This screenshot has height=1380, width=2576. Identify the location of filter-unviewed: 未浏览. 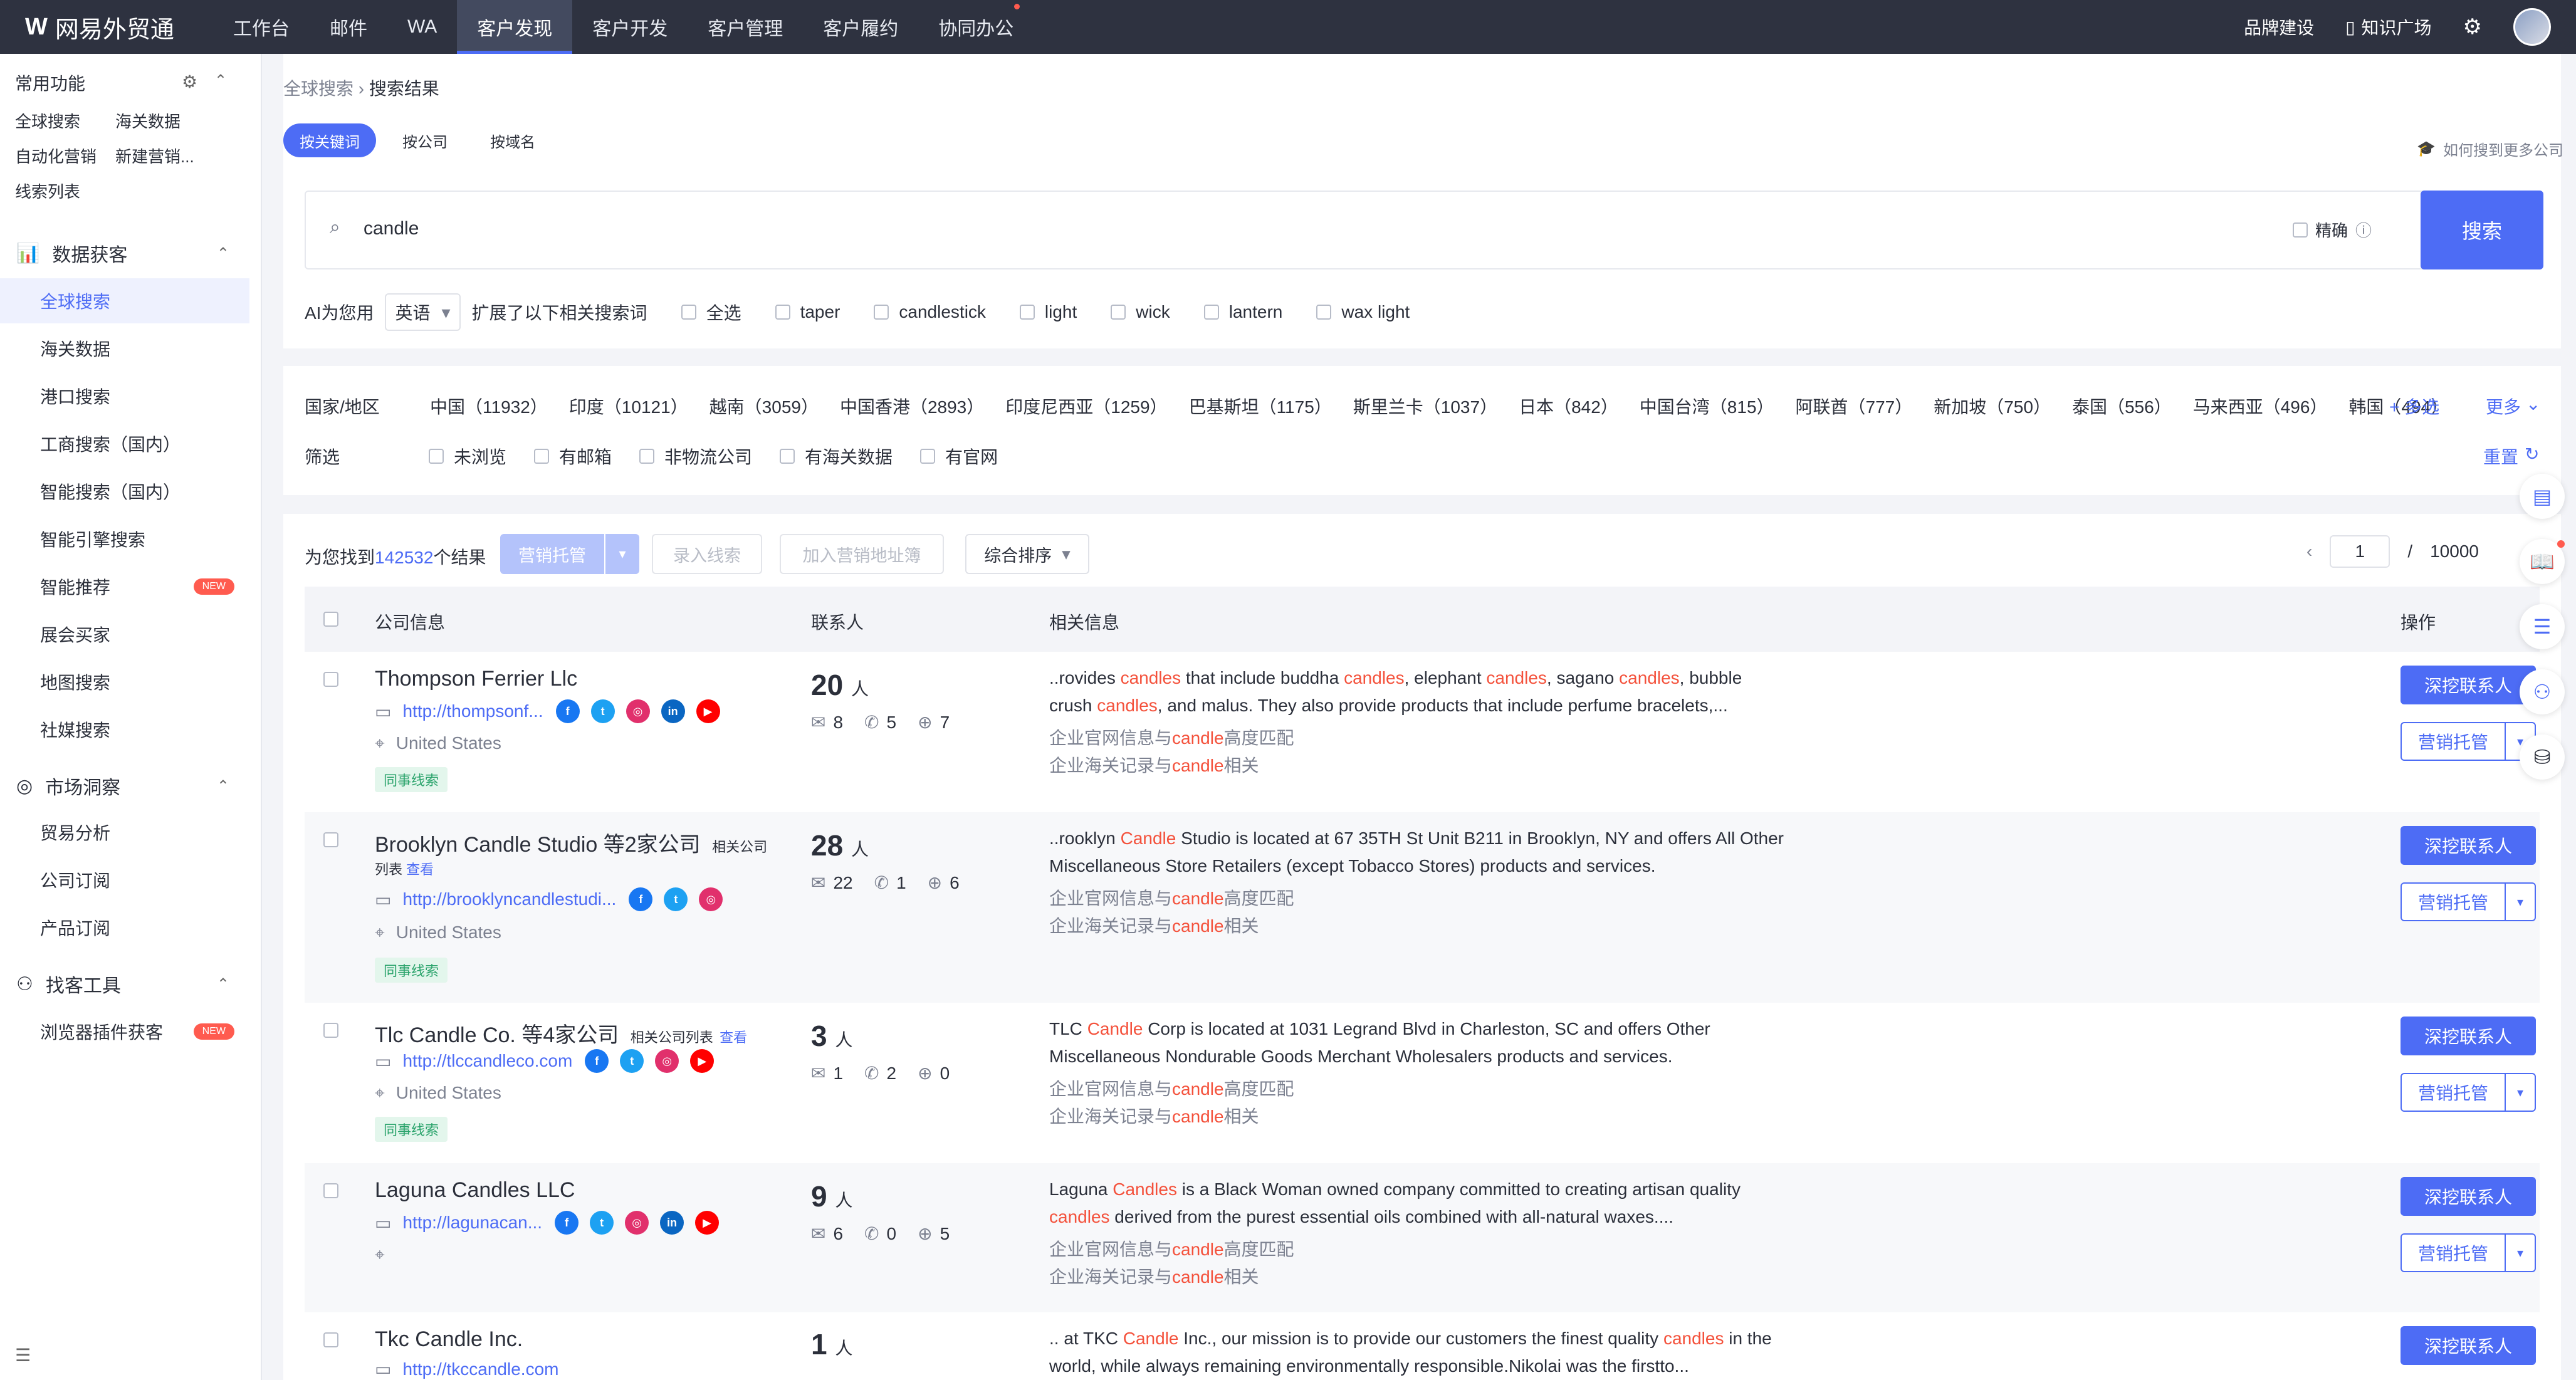
(467, 456).